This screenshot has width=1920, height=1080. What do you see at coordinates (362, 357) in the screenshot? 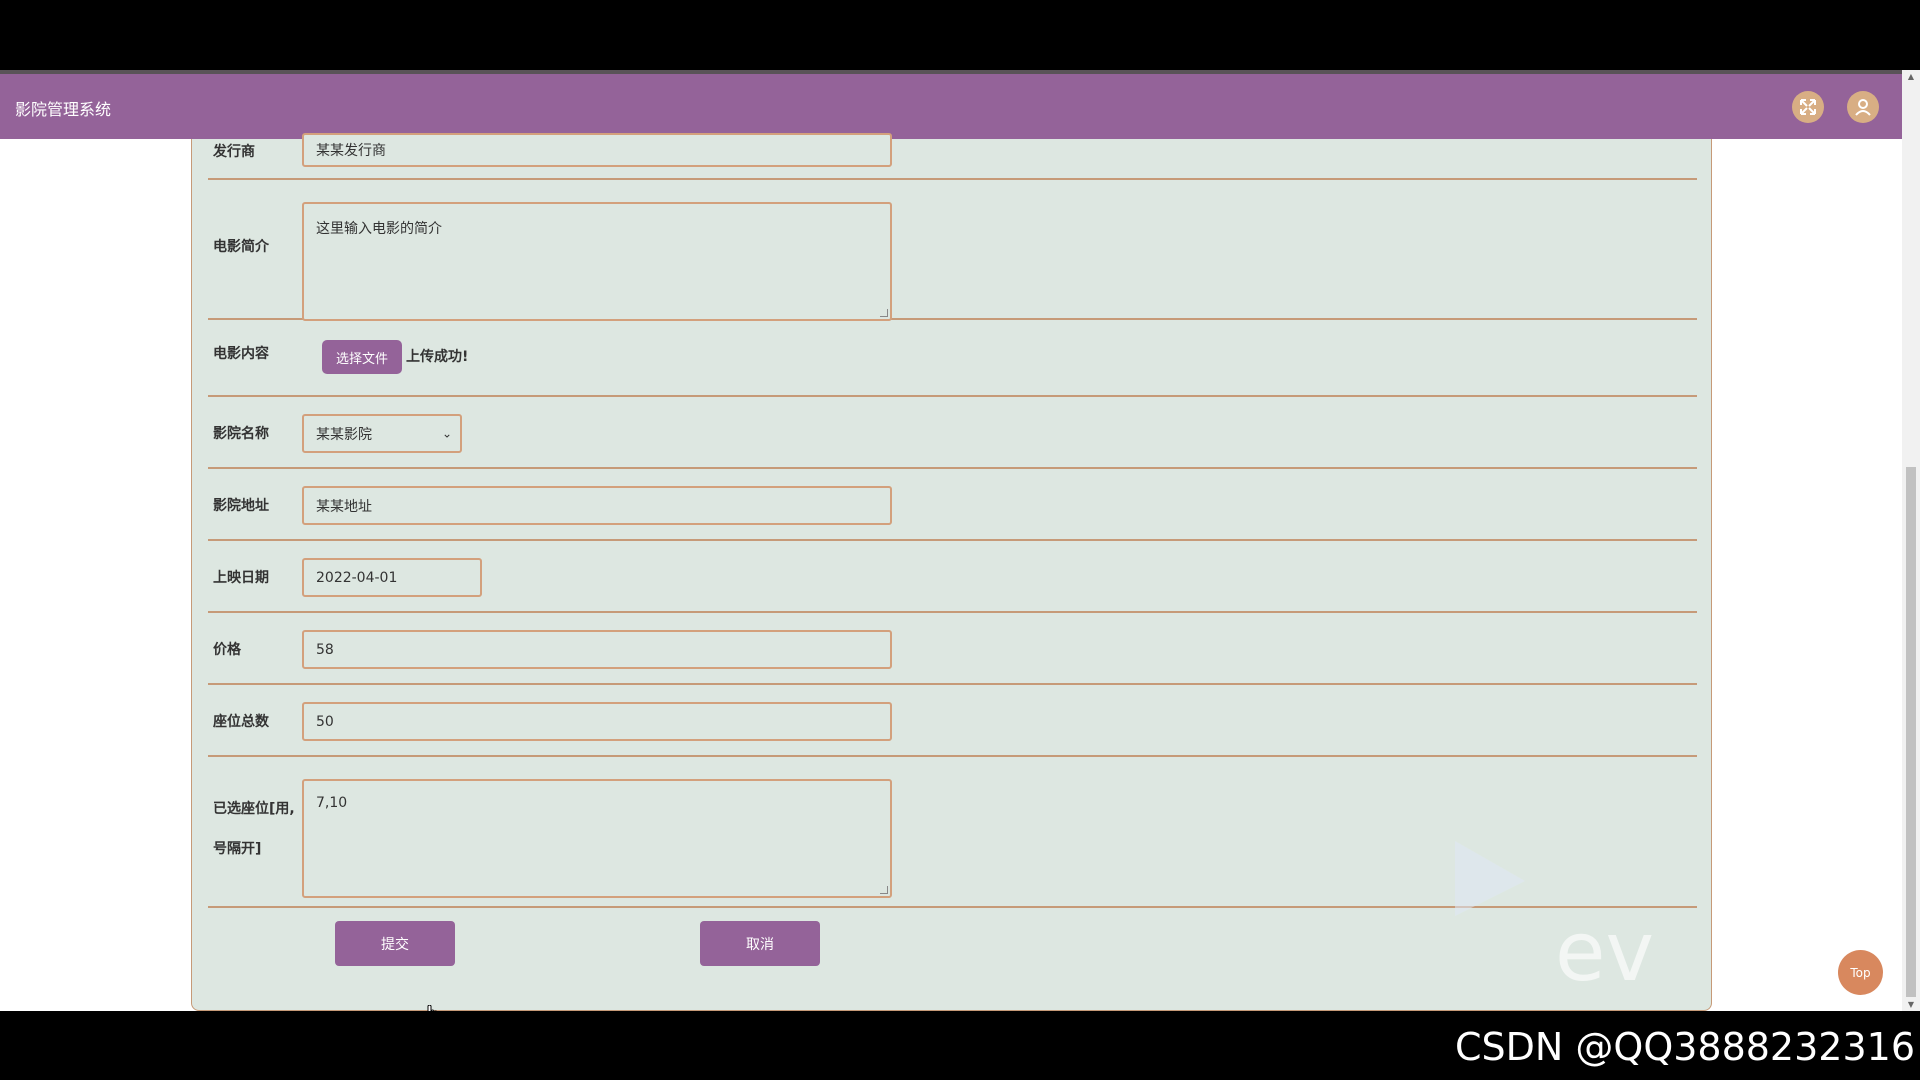
I see `choose-file-button: 选择文件` at bounding box center [362, 357].